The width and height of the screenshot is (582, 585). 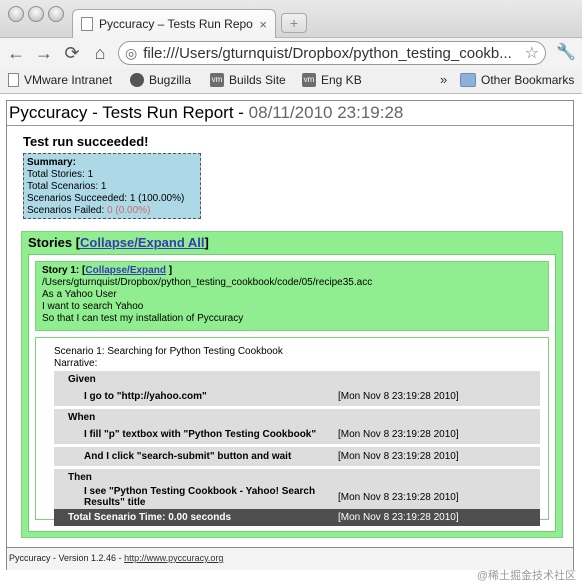 What do you see at coordinates (100, 53) in the screenshot?
I see `home-button: ⌂` at bounding box center [100, 53].